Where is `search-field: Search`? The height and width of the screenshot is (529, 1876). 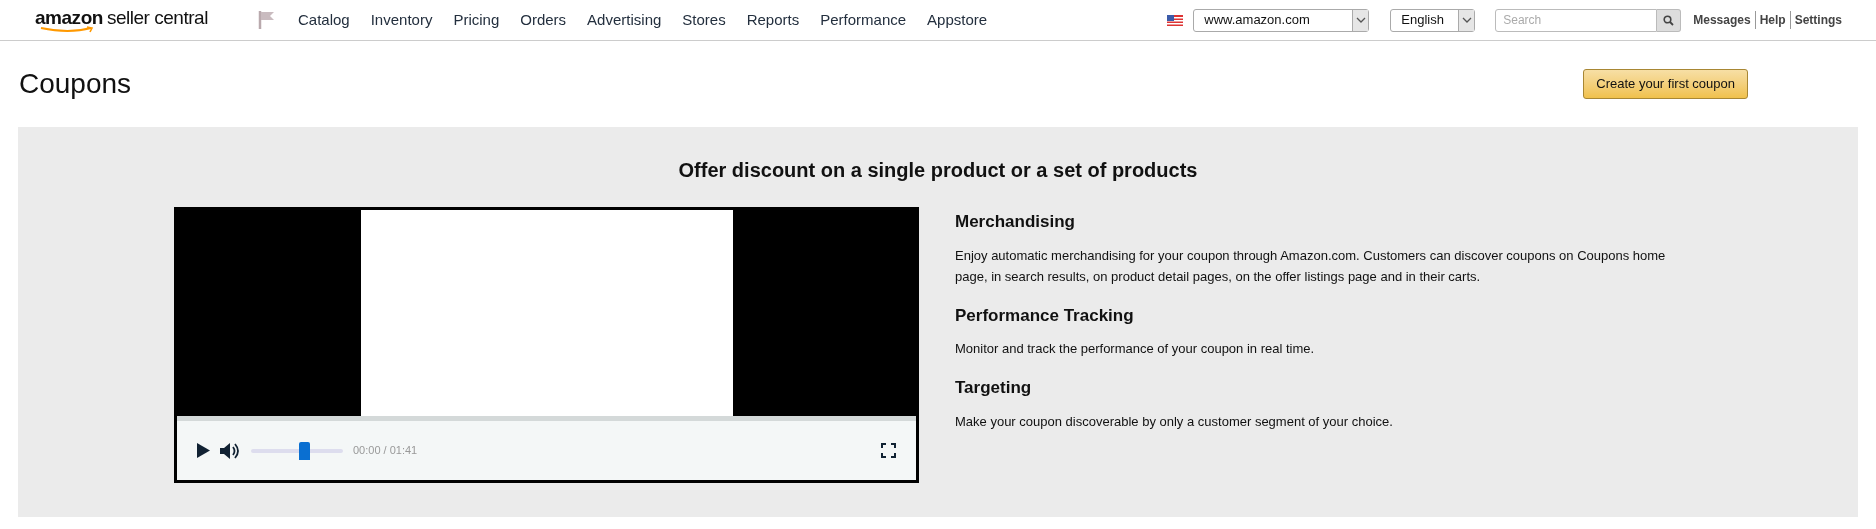
search-field: Search is located at coordinates (1576, 20).